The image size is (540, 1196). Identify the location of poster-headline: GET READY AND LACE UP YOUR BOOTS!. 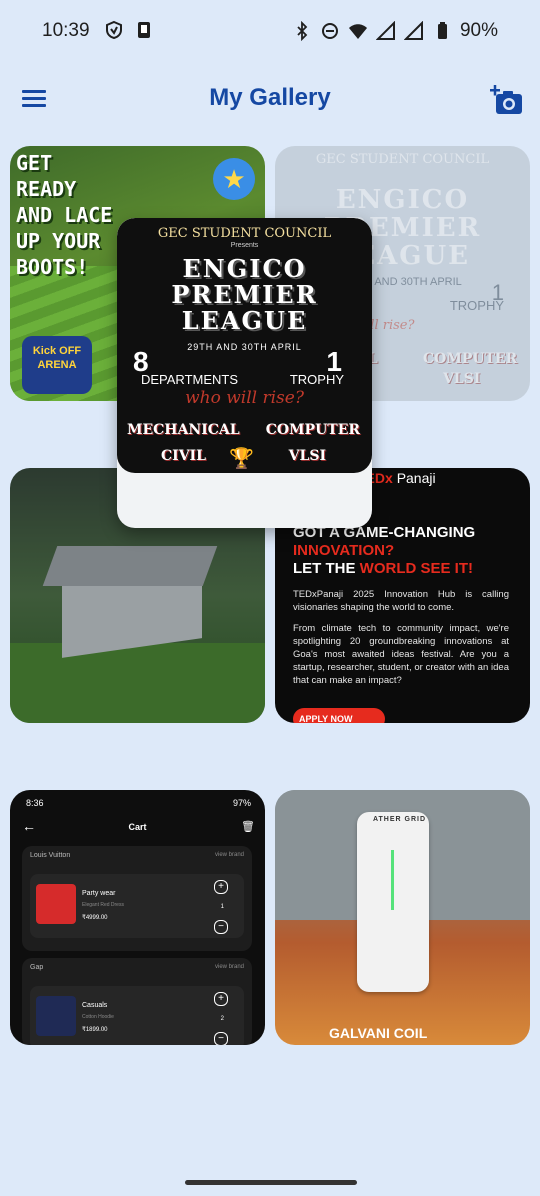
(64, 215).